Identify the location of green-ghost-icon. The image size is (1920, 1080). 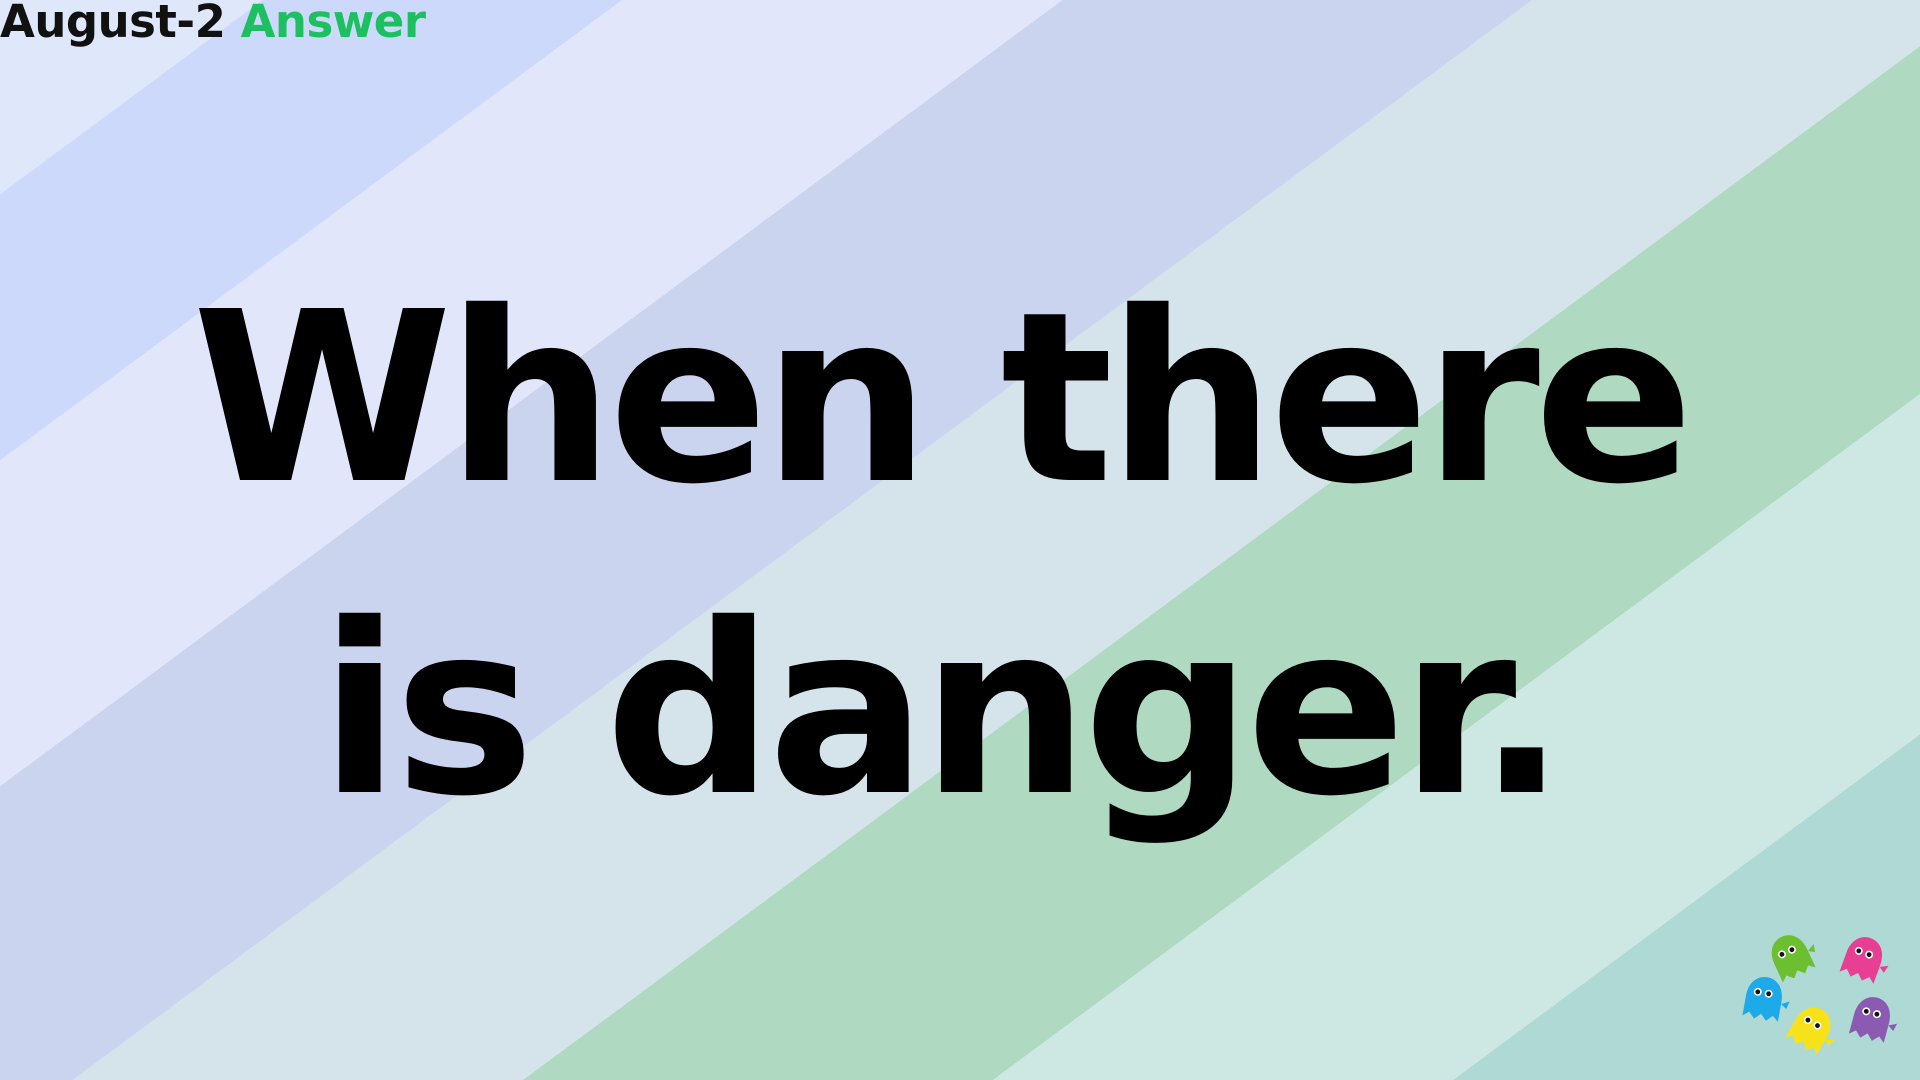
(1793, 959).